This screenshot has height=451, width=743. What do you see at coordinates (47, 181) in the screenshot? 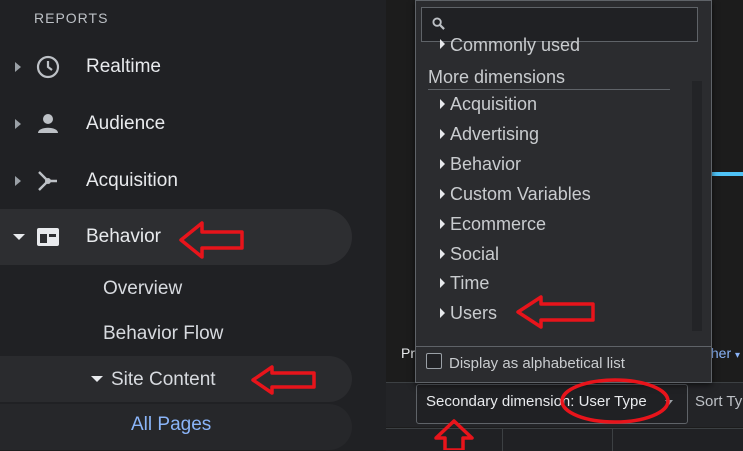
I see `acquisition-icon` at bounding box center [47, 181].